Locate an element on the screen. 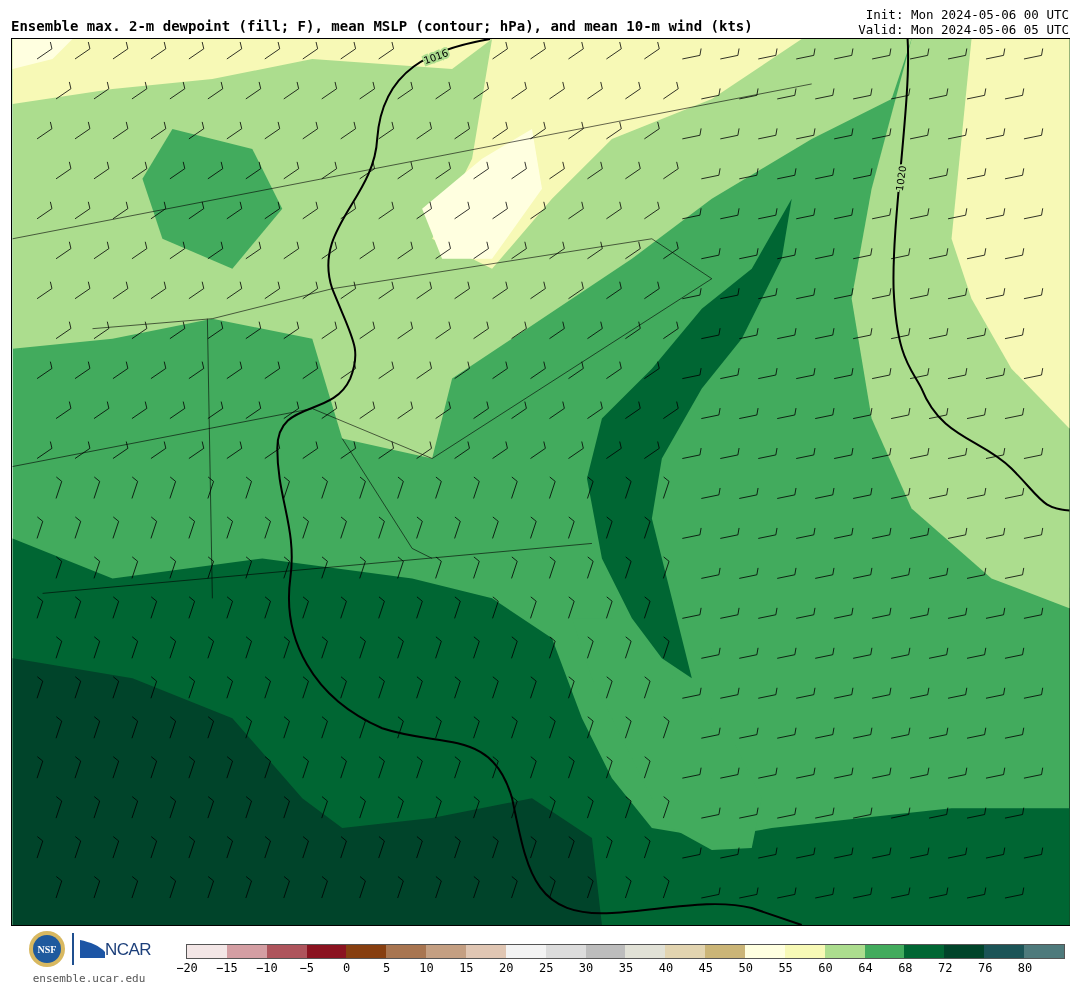  scale-tick-label: −15 is located at coordinates (227, 968).